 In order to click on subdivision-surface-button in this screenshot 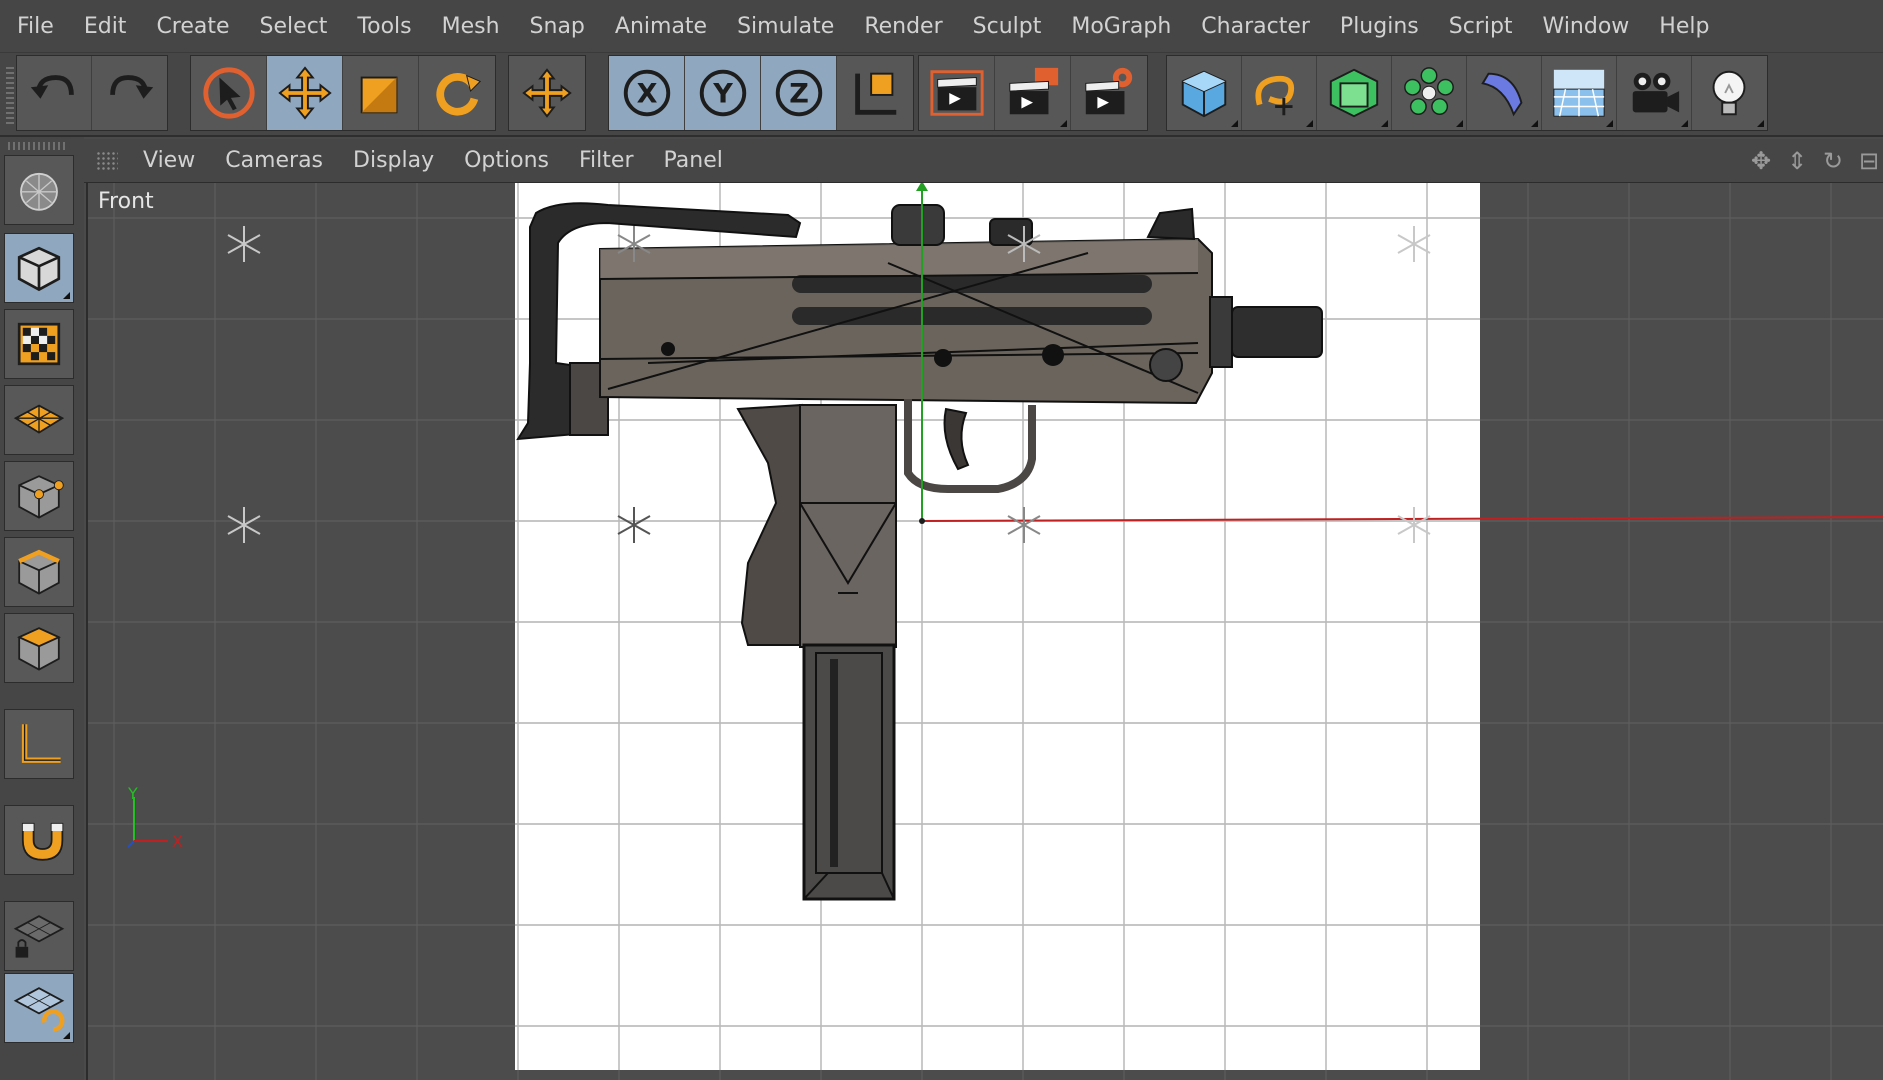, I will do `click(1354, 93)`.